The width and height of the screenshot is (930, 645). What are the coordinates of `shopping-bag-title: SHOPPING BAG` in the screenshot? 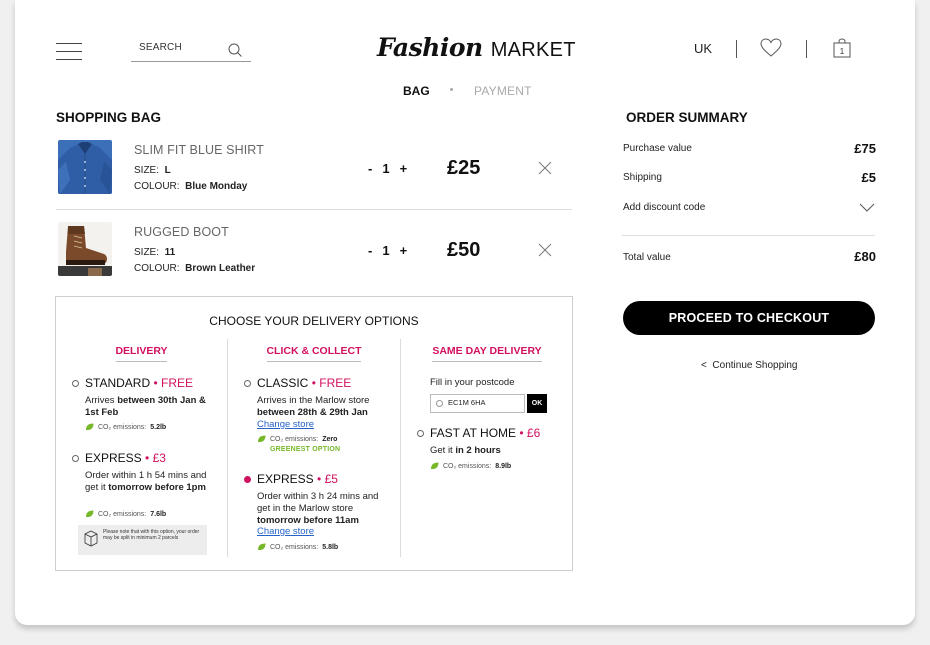 It's located at (109, 117).